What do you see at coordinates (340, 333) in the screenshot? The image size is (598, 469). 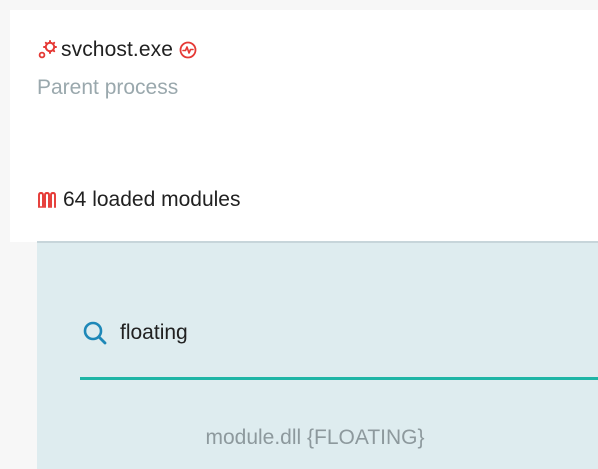 I see `search-input` at bounding box center [340, 333].